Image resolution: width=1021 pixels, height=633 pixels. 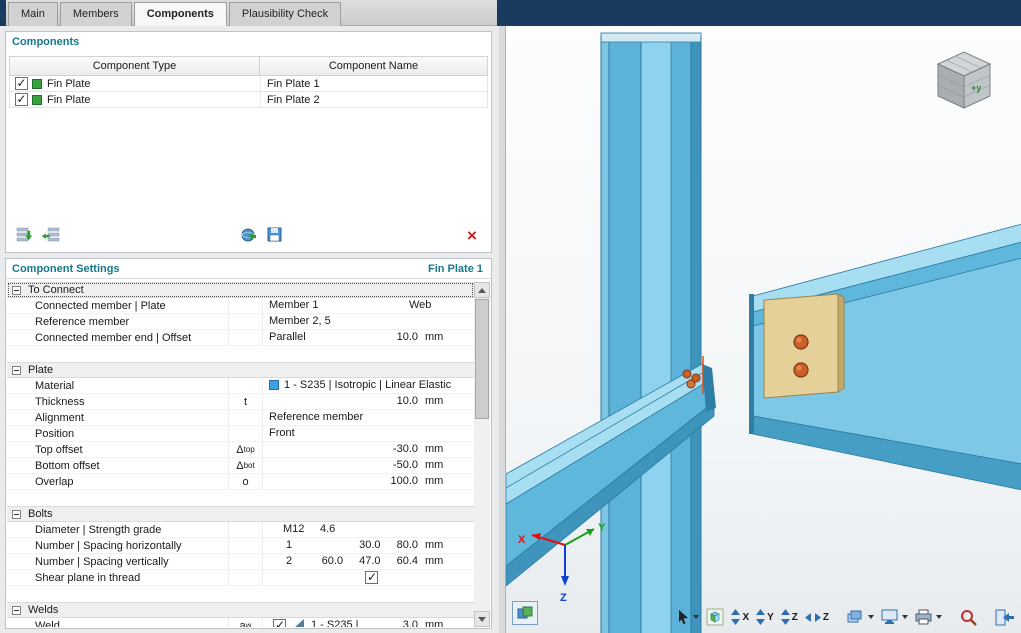 I want to click on components-table-header: Component Type Component Name, so click(x=248, y=66).